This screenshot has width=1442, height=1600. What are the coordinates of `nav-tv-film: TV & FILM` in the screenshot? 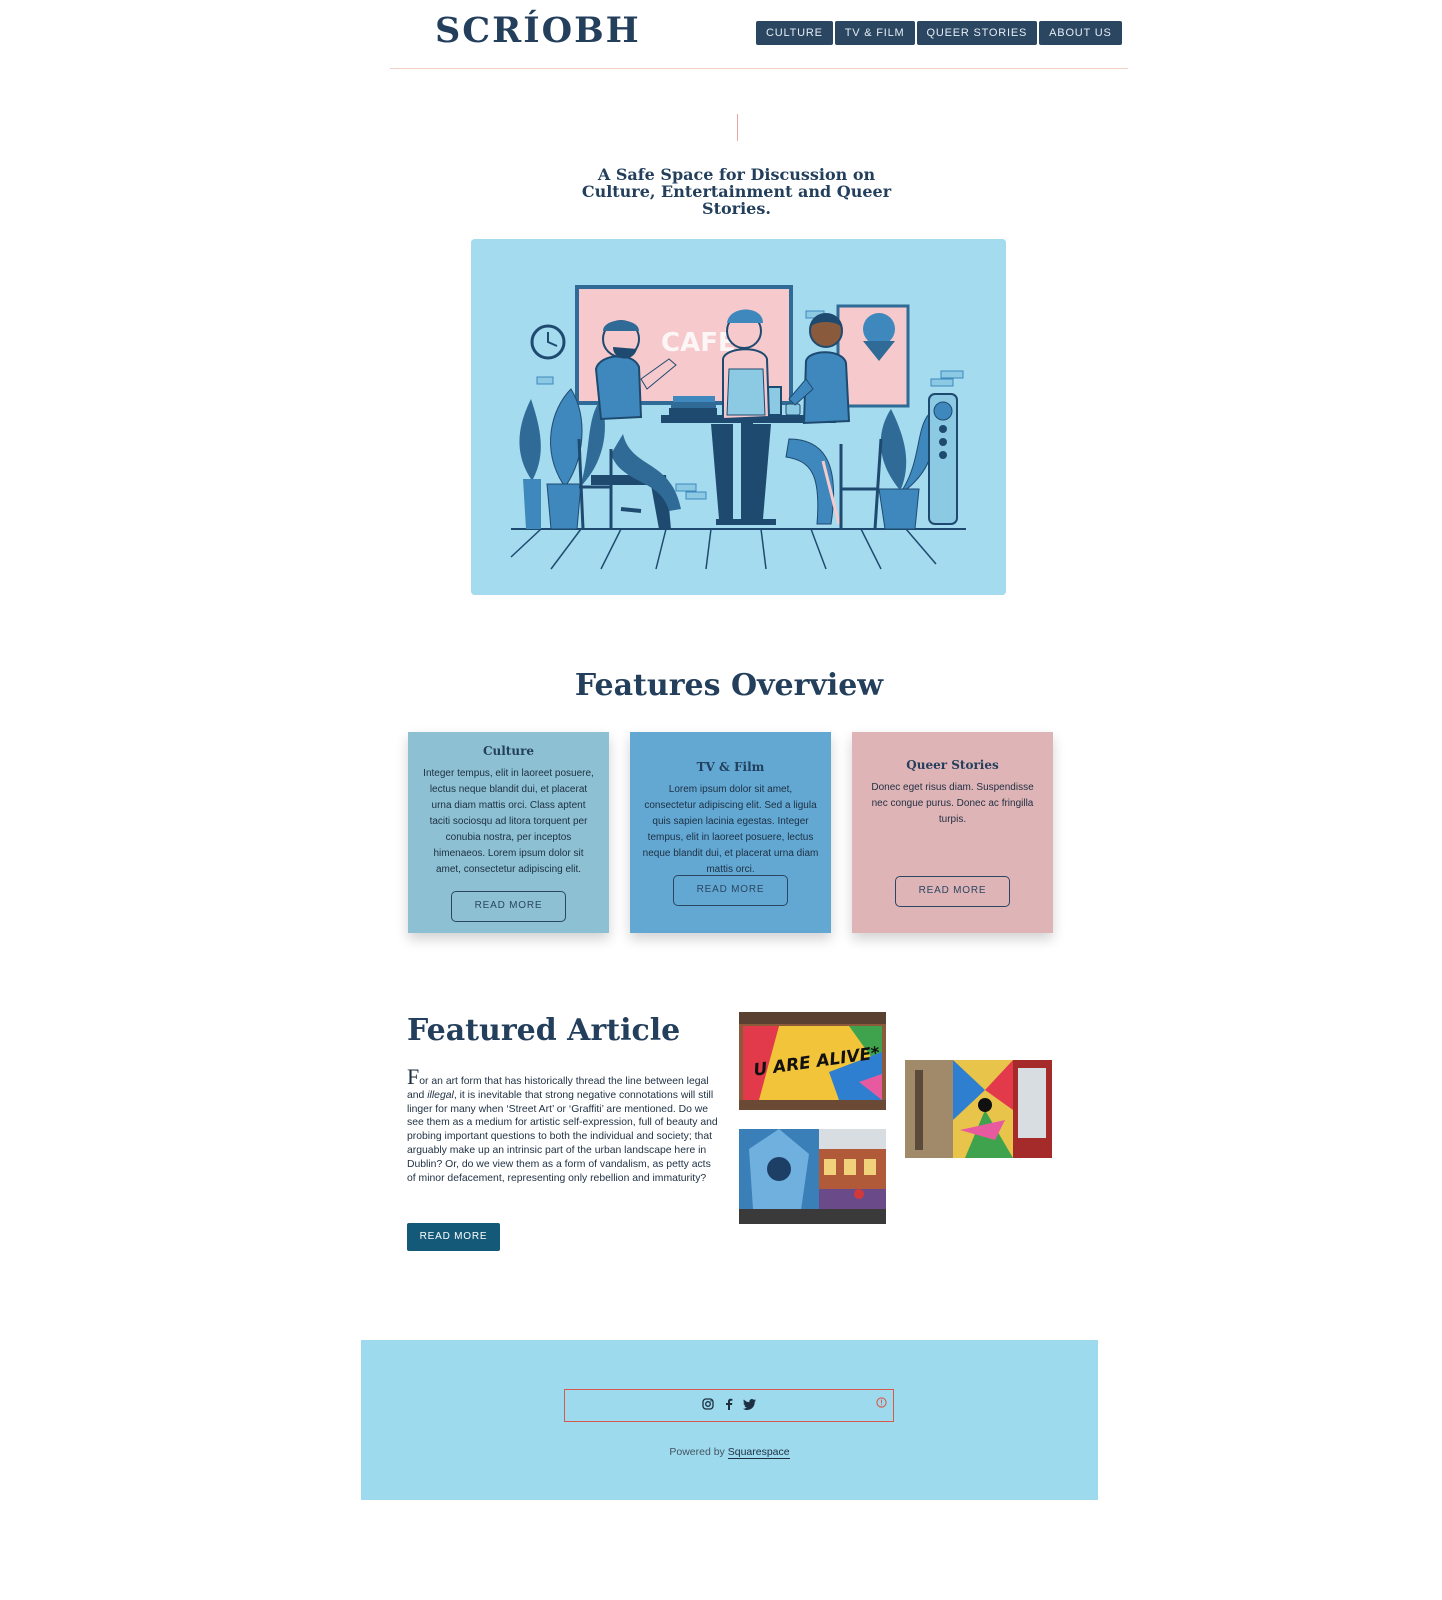 It's located at (874, 33).